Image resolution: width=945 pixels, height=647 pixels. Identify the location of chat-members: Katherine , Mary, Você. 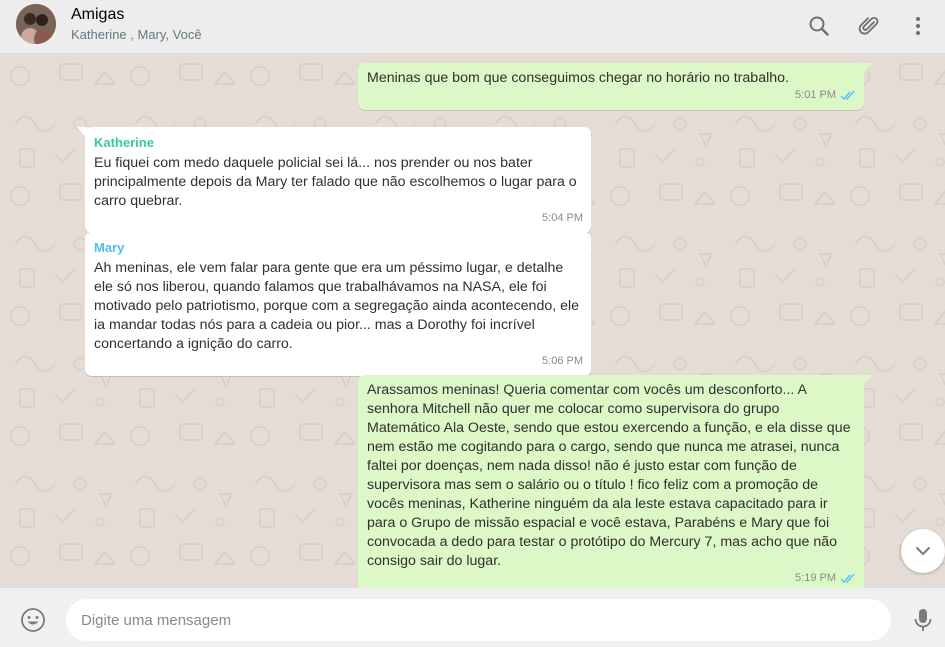
(136, 34).